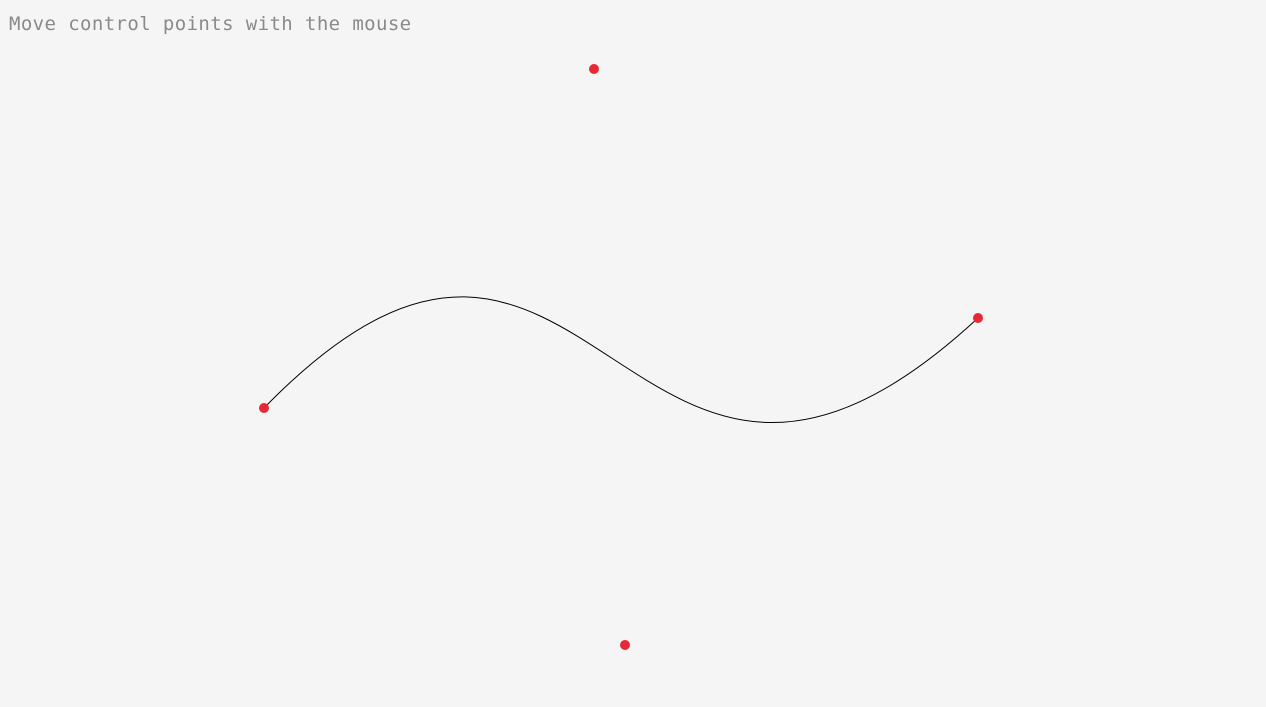 This screenshot has width=1266, height=707. What do you see at coordinates (621, 359) in the screenshot?
I see `bezier-curve` at bounding box center [621, 359].